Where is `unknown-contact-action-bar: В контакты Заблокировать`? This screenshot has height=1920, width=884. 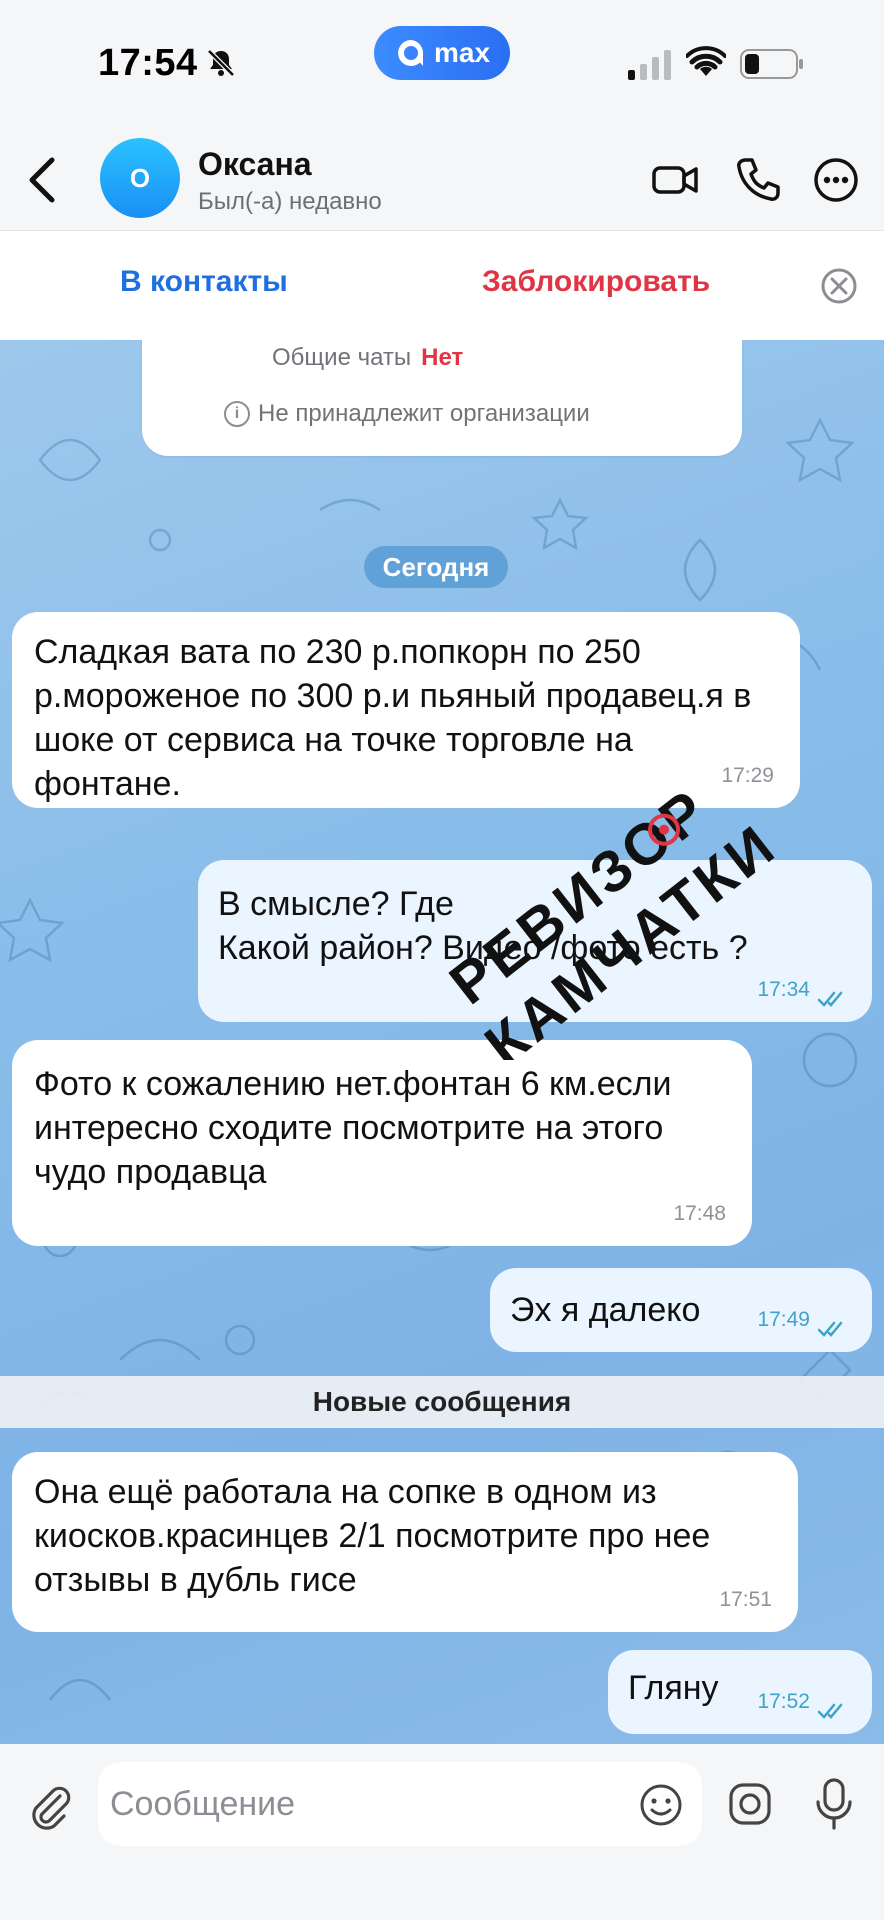 unknown-contact-action-bar: В контакты Заблокировать is located at coordinates (442, 285).